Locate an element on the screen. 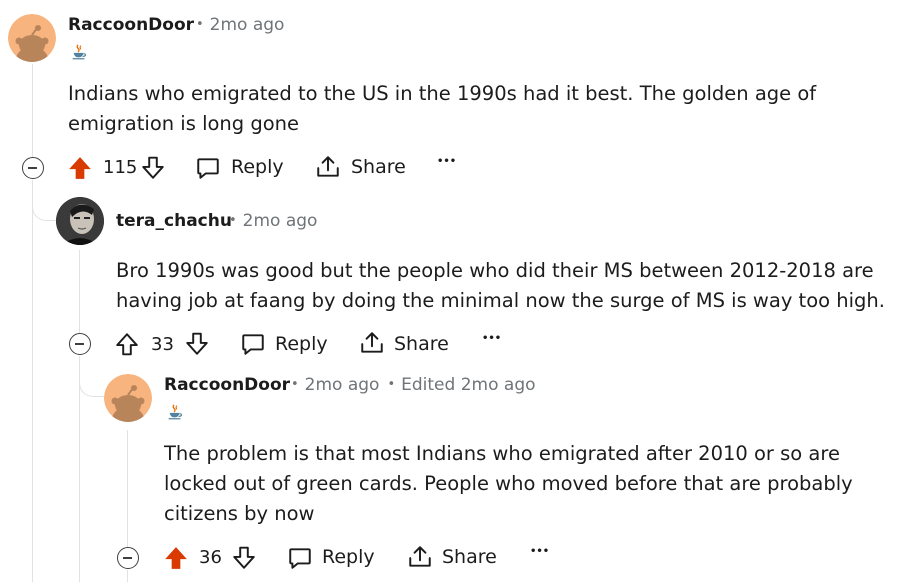  thread-line-reply-2-lower is located at coordinates (127, 576).